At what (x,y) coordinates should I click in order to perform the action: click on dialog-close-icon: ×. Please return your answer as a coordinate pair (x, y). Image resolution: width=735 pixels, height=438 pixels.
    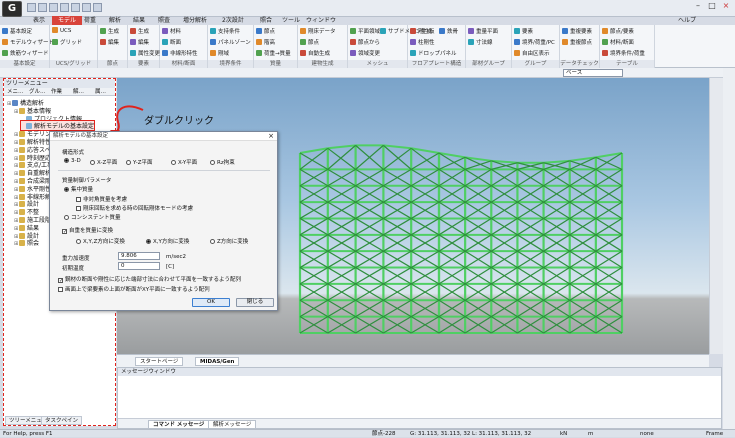
    Looking at the image, I should click on (271, 136).